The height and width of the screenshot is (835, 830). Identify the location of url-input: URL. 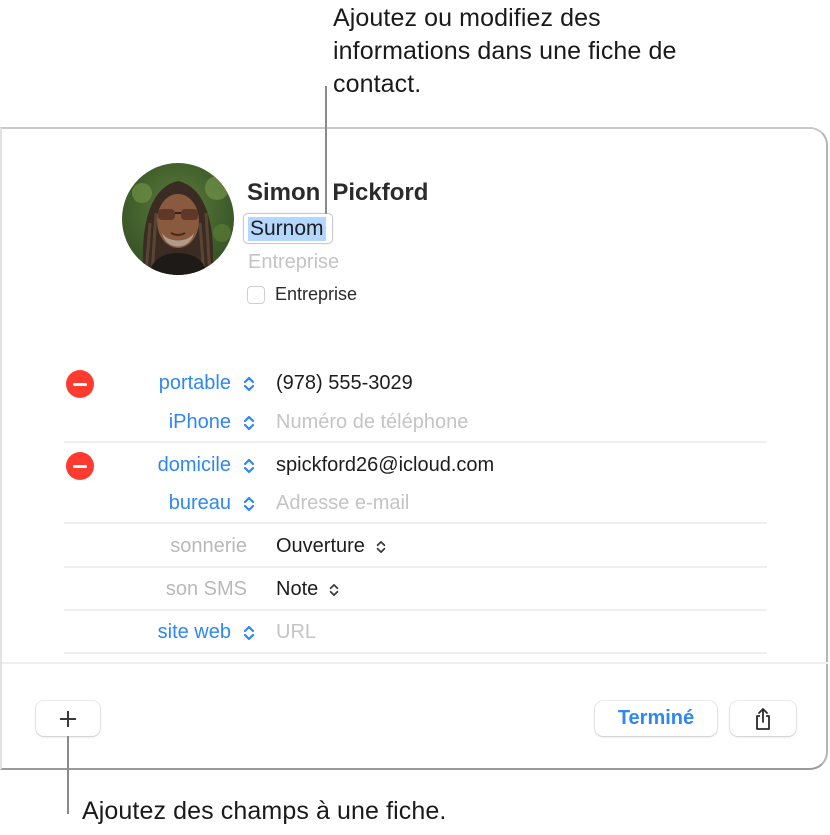
(296, 632).